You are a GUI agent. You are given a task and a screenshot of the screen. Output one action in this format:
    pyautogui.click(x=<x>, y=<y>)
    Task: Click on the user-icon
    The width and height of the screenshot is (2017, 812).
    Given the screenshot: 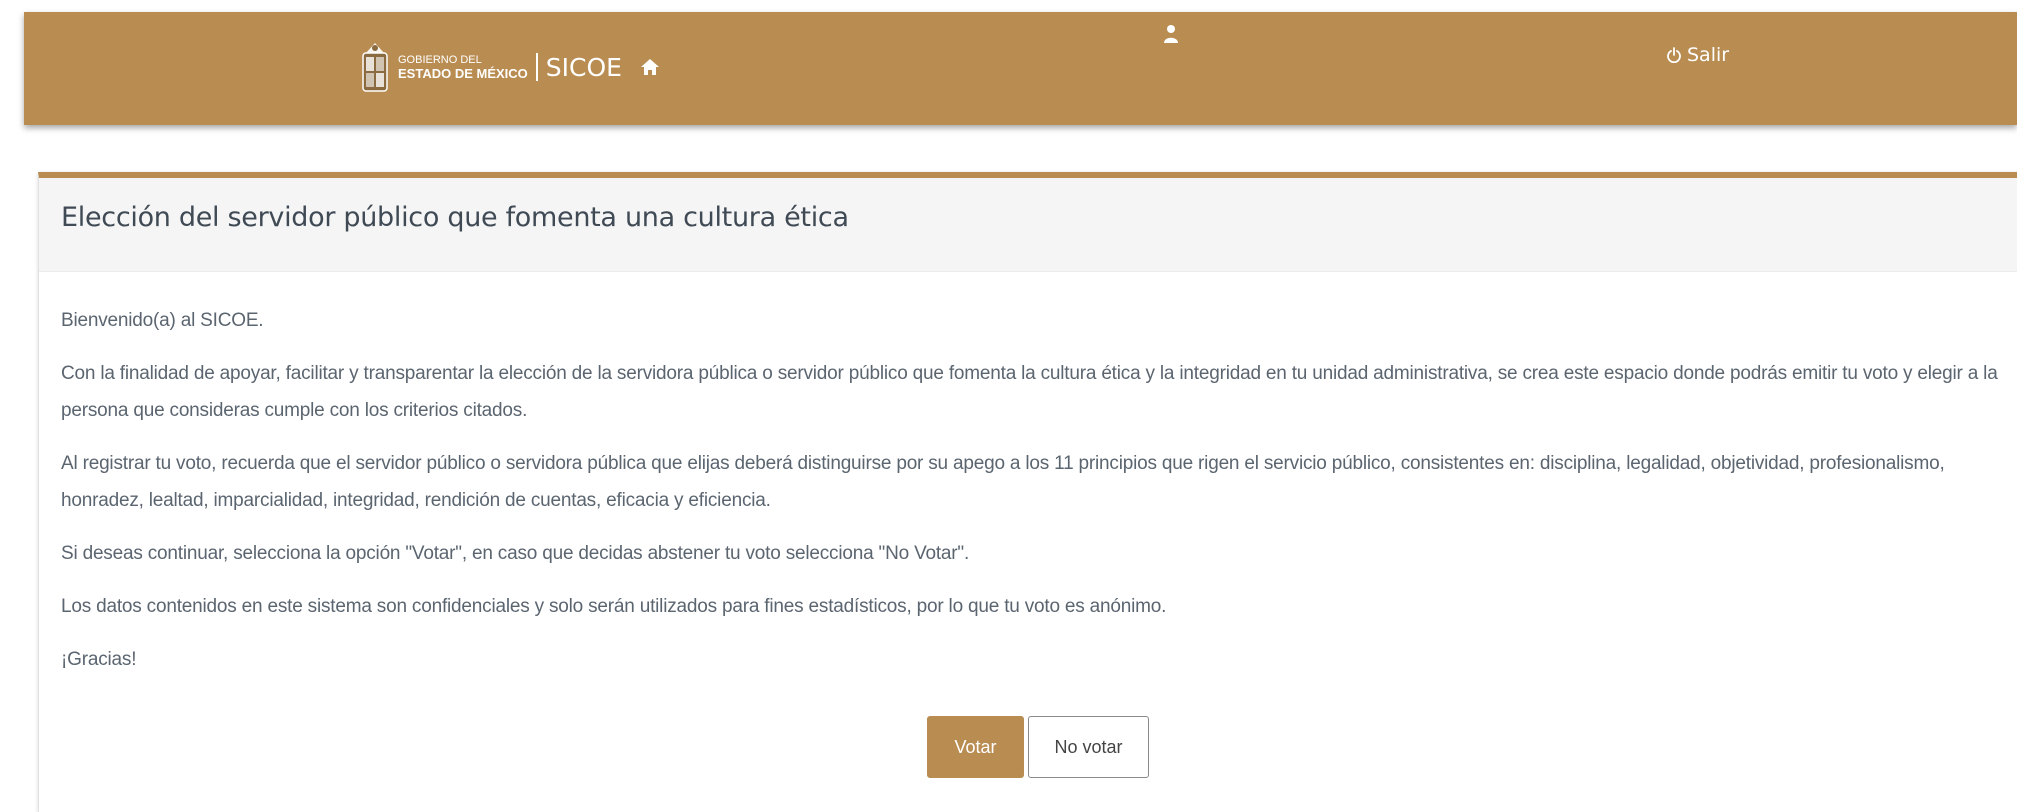 What is the action you would take?
    pyautogui.click(x=1171, y=34)
    